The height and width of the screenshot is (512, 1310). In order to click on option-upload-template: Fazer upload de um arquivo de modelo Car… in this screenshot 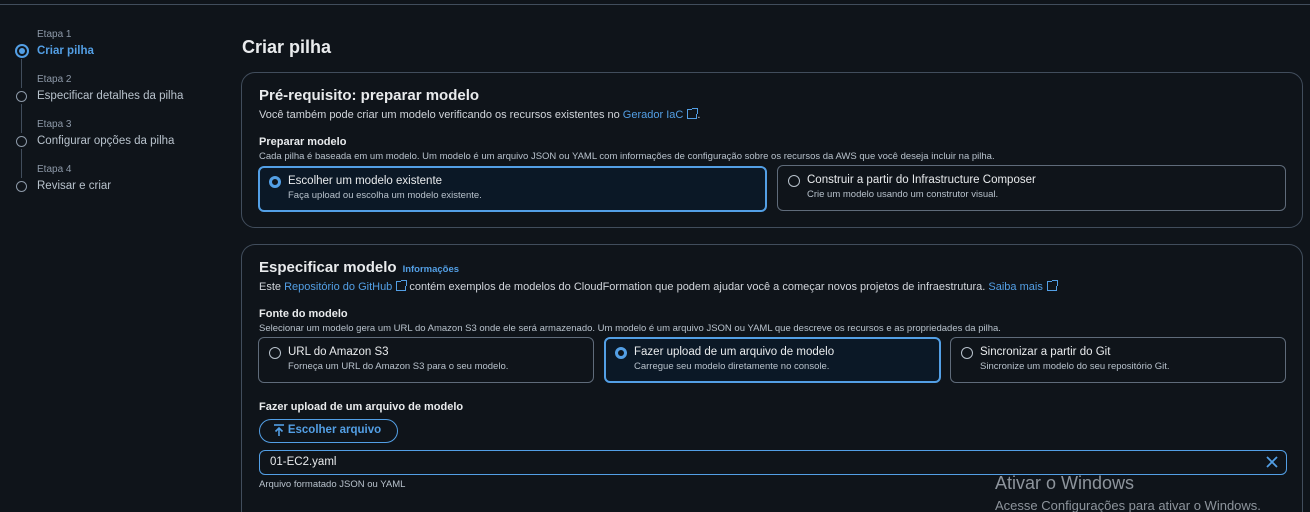, I will do `click(772, 360)`.